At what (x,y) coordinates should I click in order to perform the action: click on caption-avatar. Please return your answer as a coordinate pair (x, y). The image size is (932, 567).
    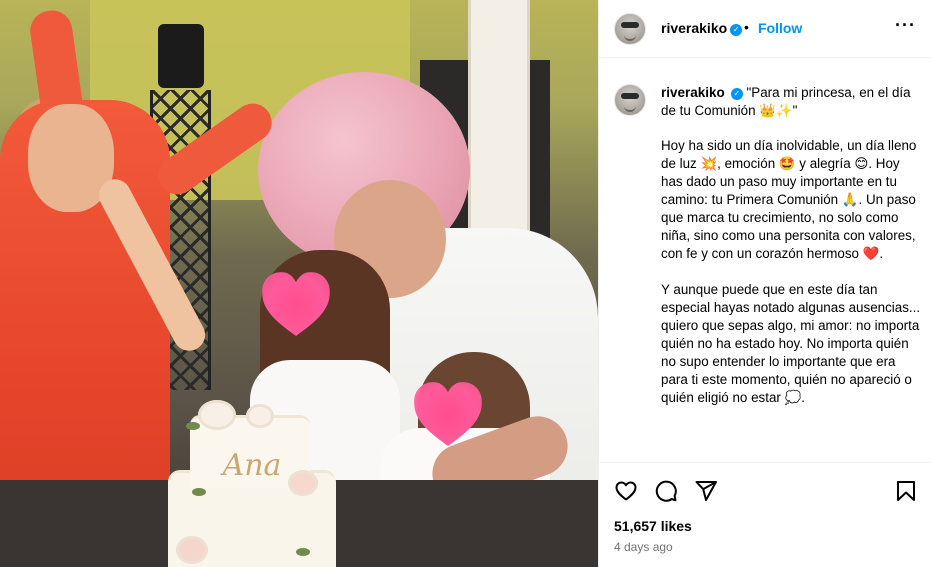
    Looking at the image, I should click on (630, 100).